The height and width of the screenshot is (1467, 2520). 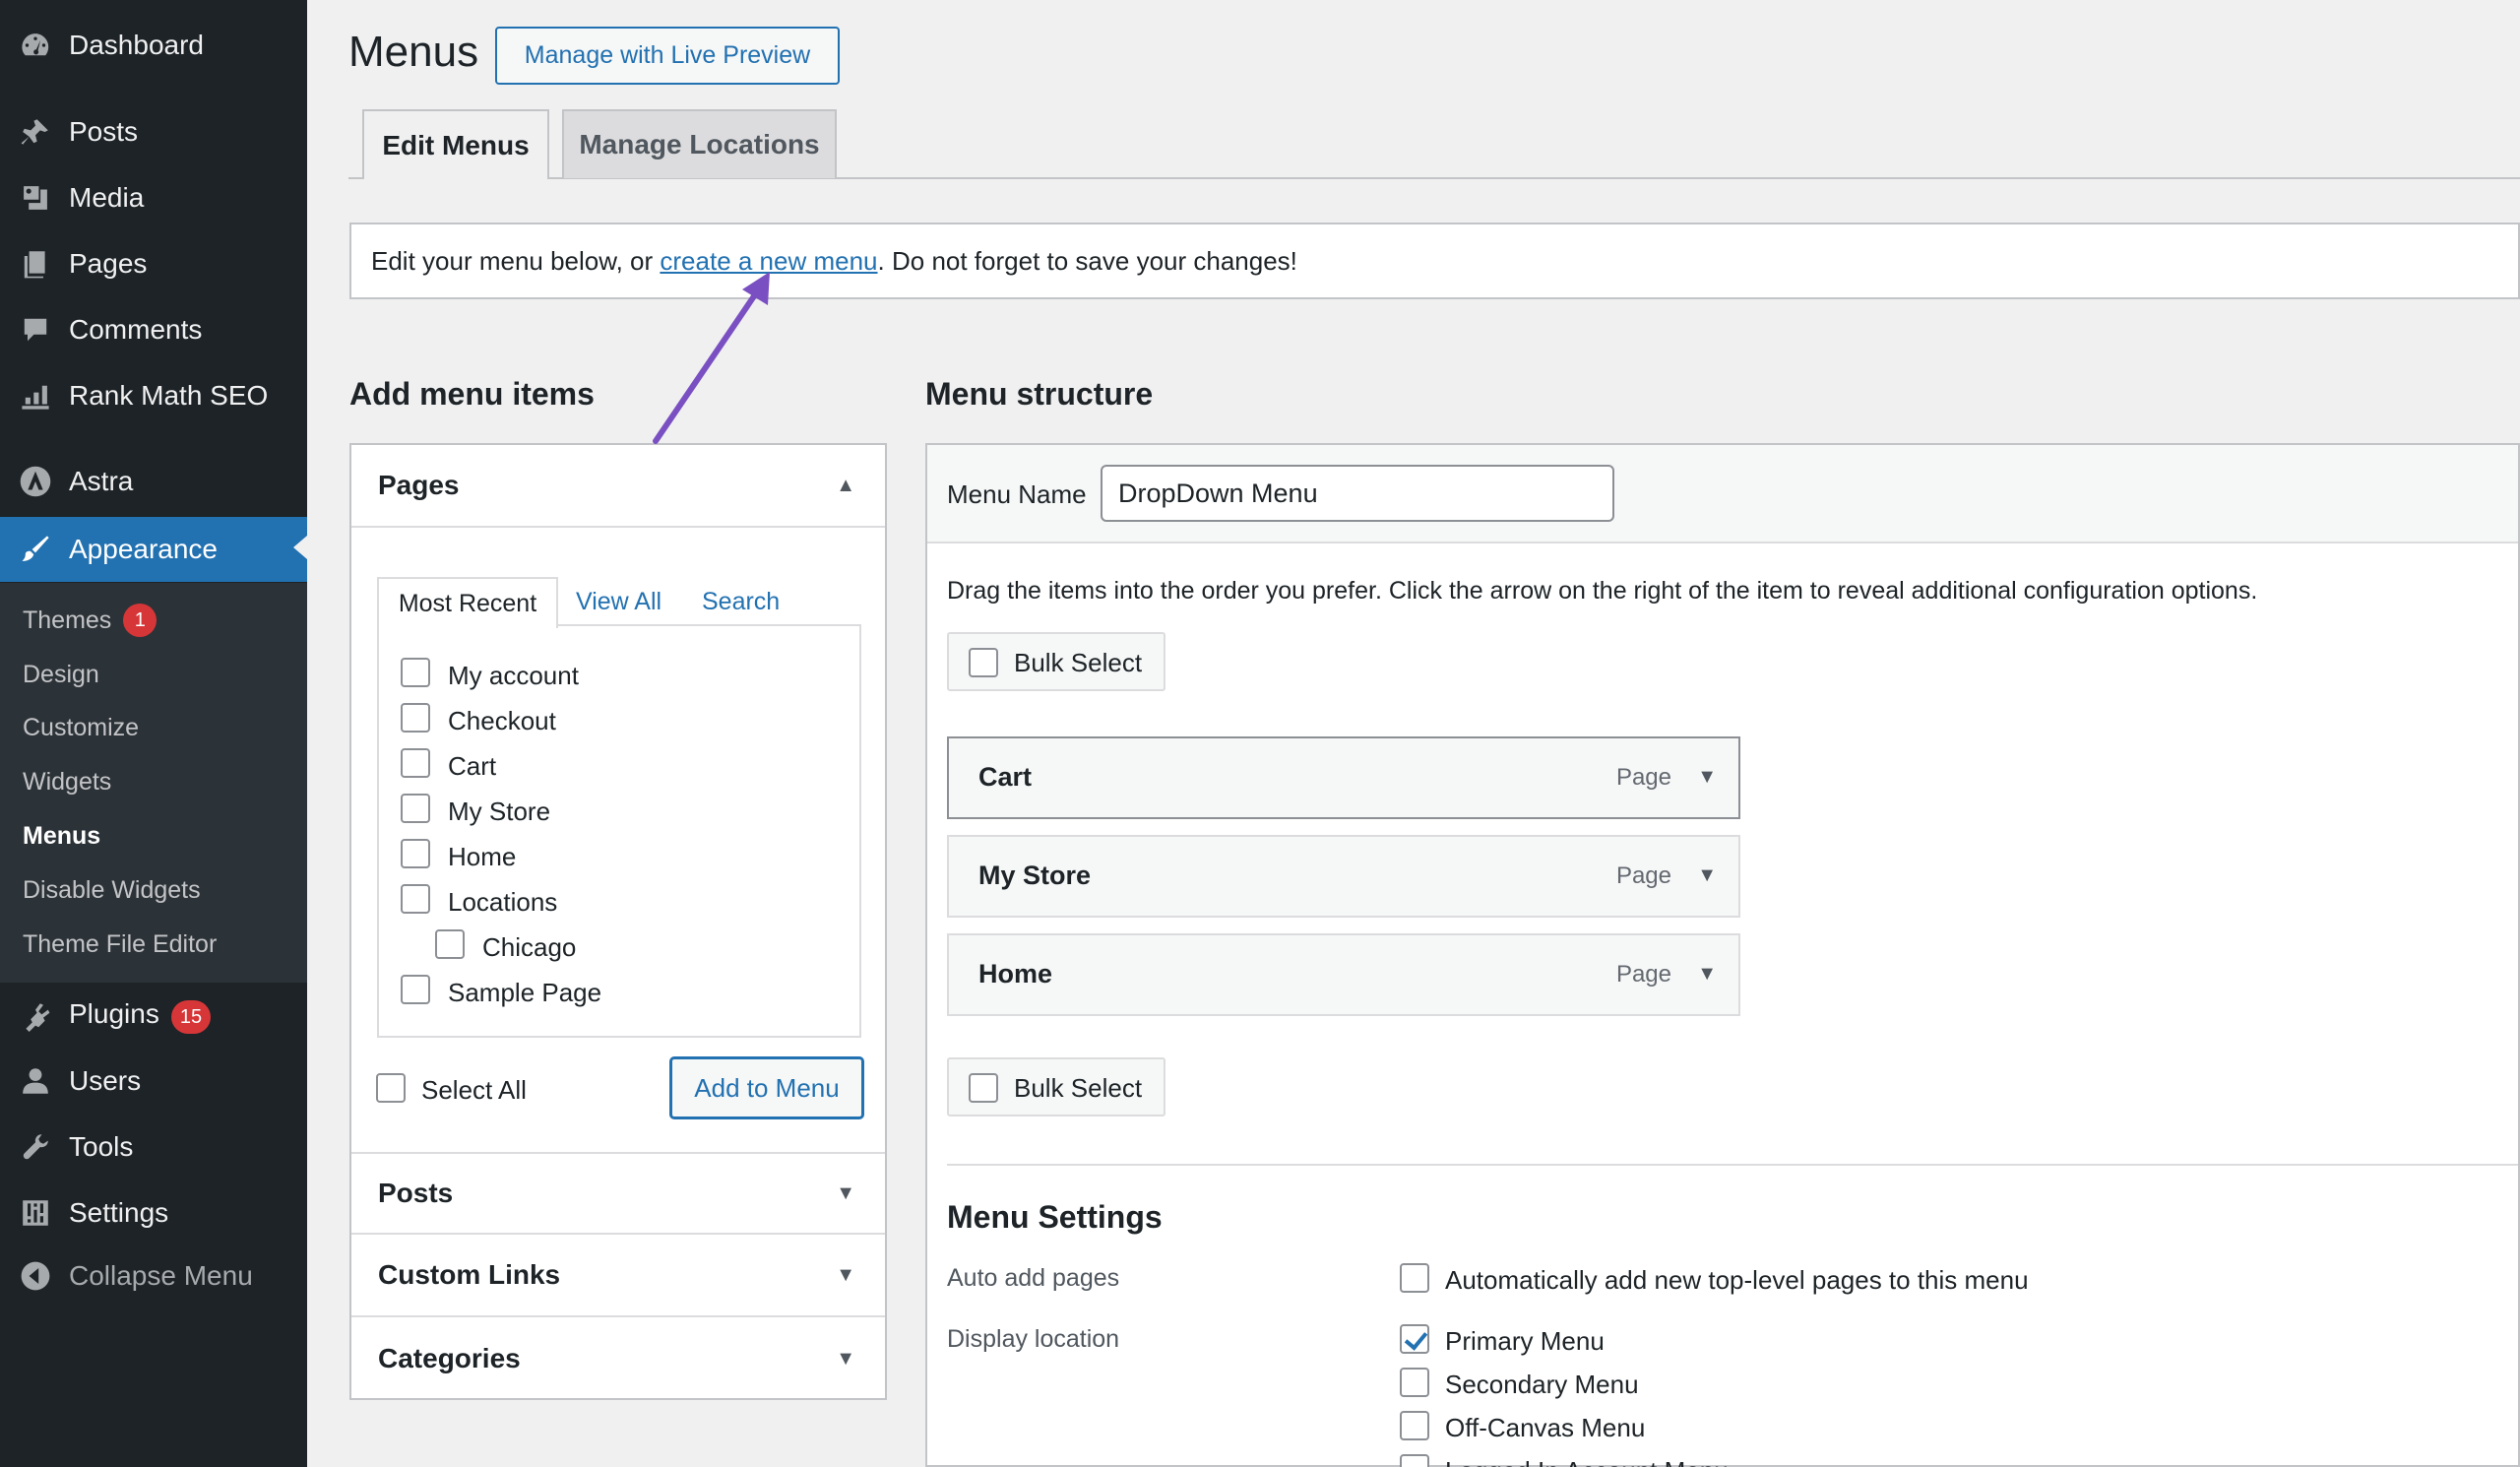 What do you see at coordinates (415, 989) in the screenshot?
I see `page-checkbox-sample-page` at bounding box center [415, 989].